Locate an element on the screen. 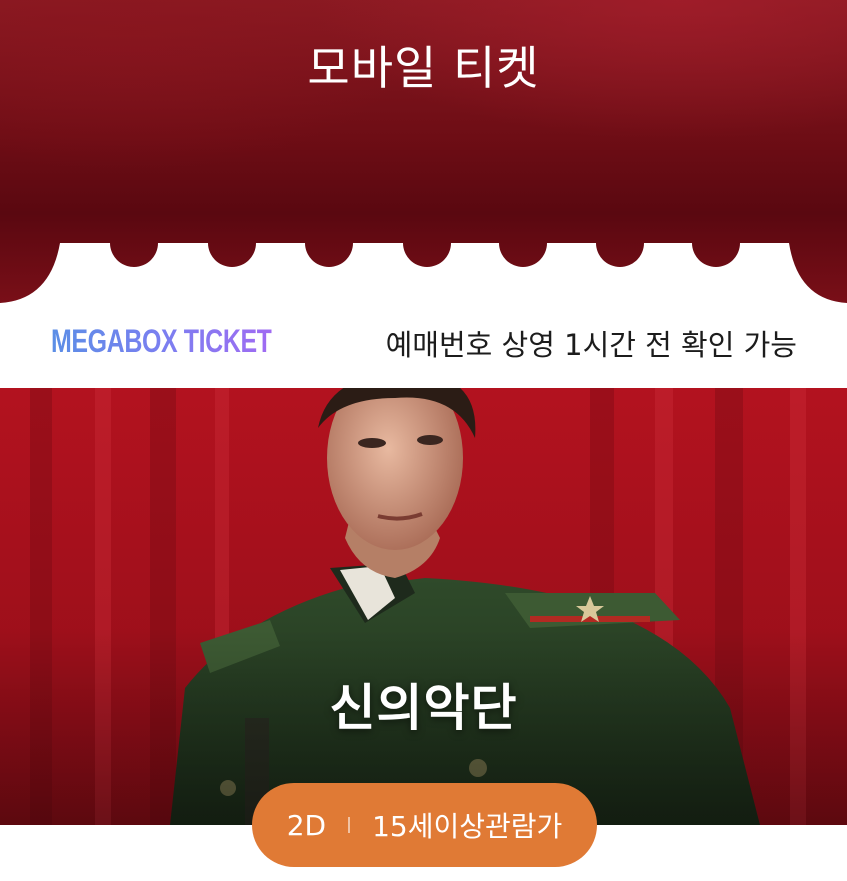 The image size is (847, 881). screening-format: 2D is located at coordinates (306, 825).